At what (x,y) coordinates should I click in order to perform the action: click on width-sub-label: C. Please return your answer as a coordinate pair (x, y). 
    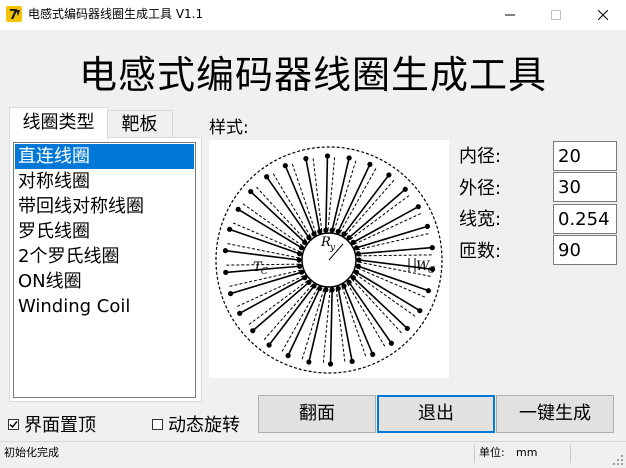
    Looking at the image, I should click on (431, 271).